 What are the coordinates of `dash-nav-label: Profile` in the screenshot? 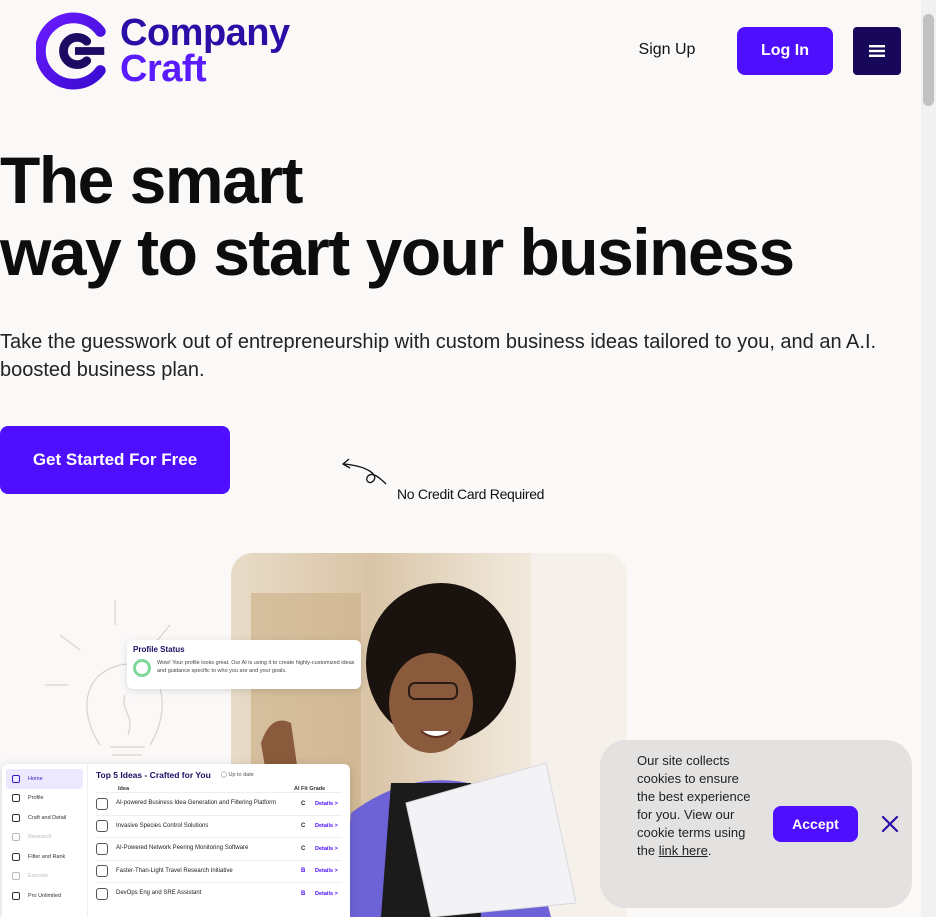 It's located at (36, 798).